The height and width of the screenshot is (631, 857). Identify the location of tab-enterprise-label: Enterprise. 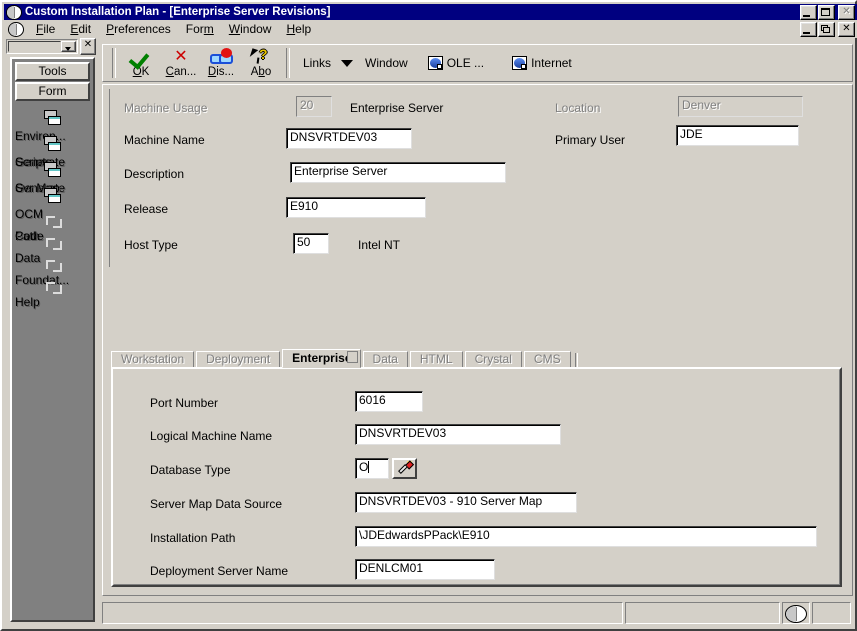
(322, 358).